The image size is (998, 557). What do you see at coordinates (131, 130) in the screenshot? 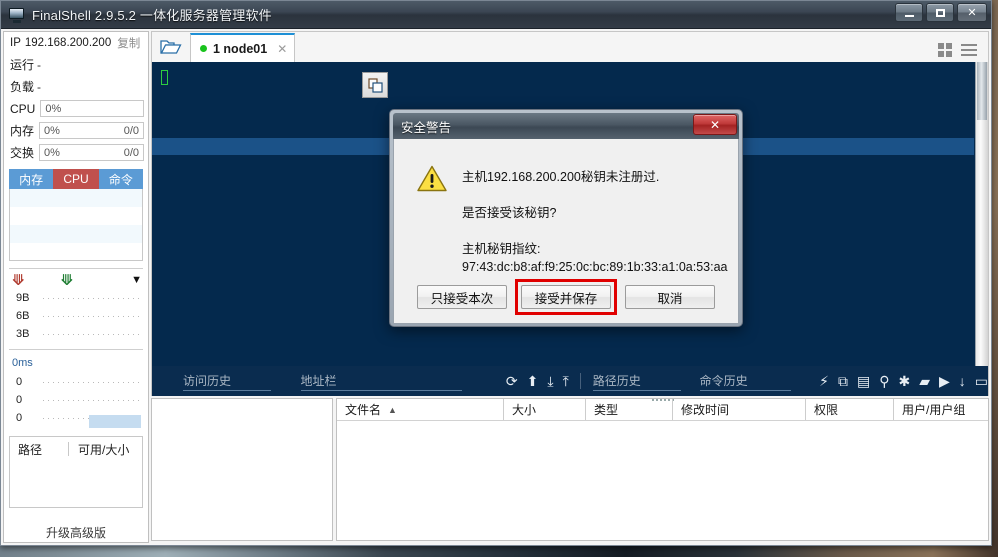
I see `memory-meter-detail: 0/0` at bounding box center [131, 130].